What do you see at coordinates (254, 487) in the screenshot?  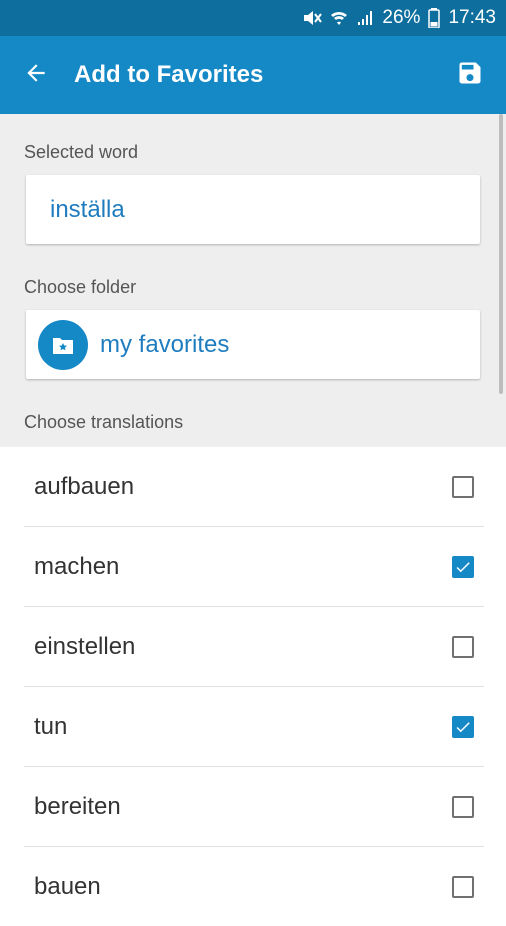 I see `translation-row: aufbauen` at bounding box center [254, 487].